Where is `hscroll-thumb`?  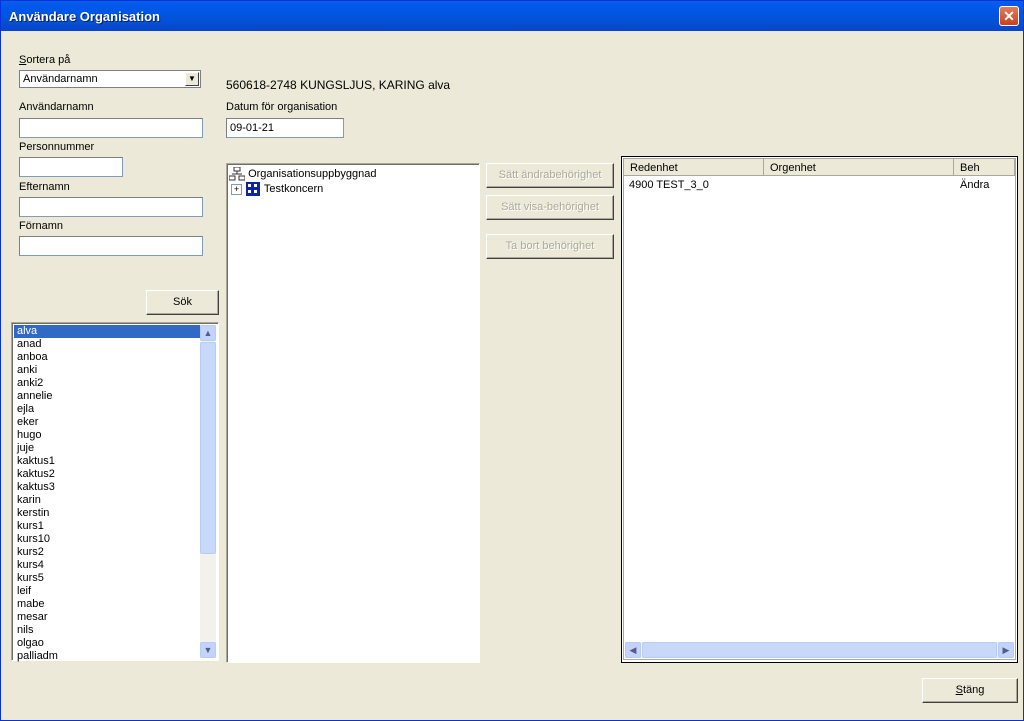
hscroll-thumb is located at coordinates (819, 650).